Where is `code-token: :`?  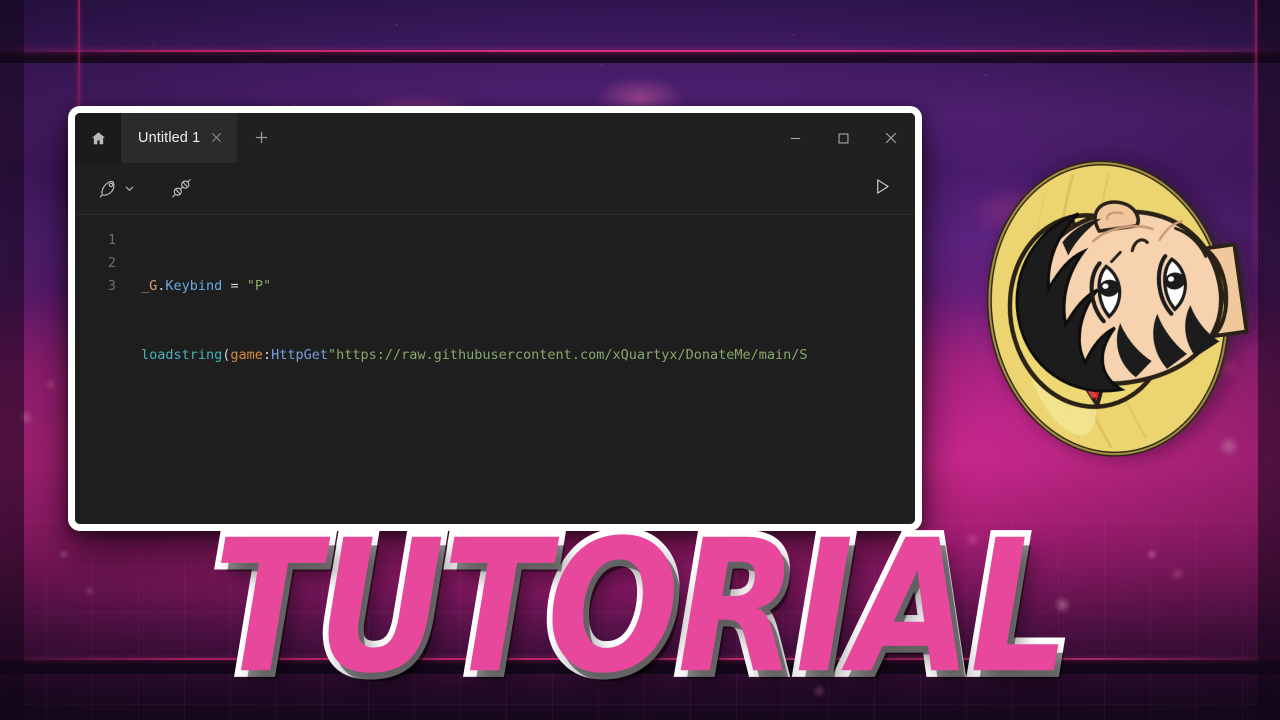 code-token: : is located at coordinates (267, 355).